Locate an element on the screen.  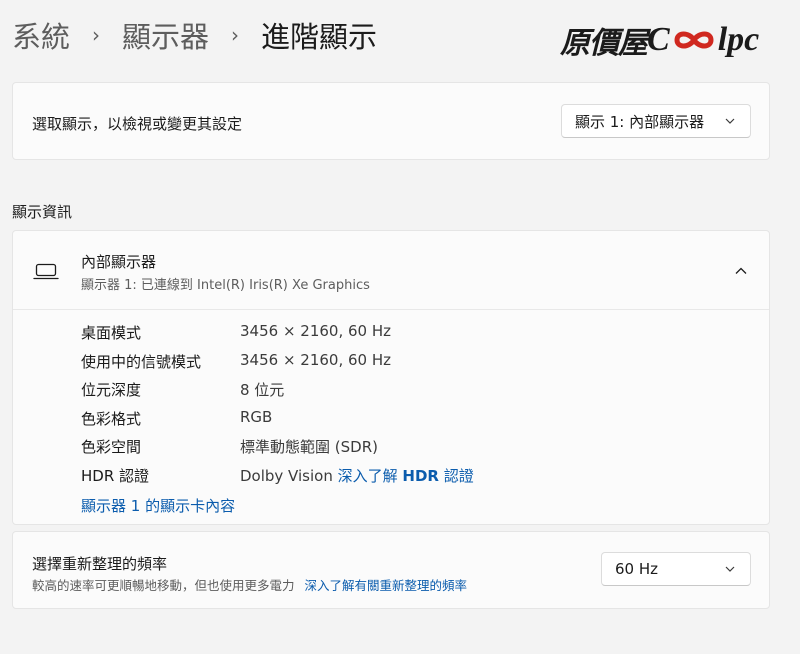
learn-refresh-rate-link: 深入了解有關重新整理的頻率 is located at coordinates (386, 585).